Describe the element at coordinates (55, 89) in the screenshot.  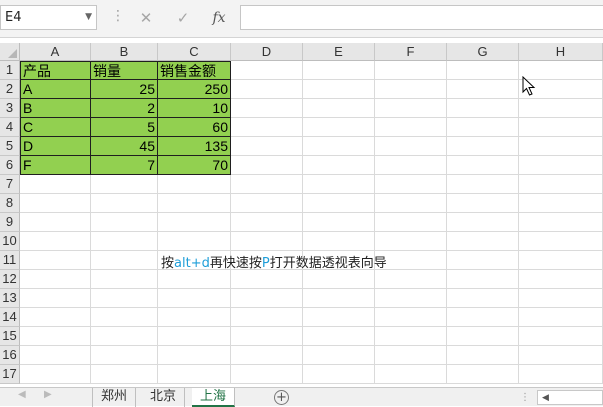
I see `cell-a2: A` at that location.